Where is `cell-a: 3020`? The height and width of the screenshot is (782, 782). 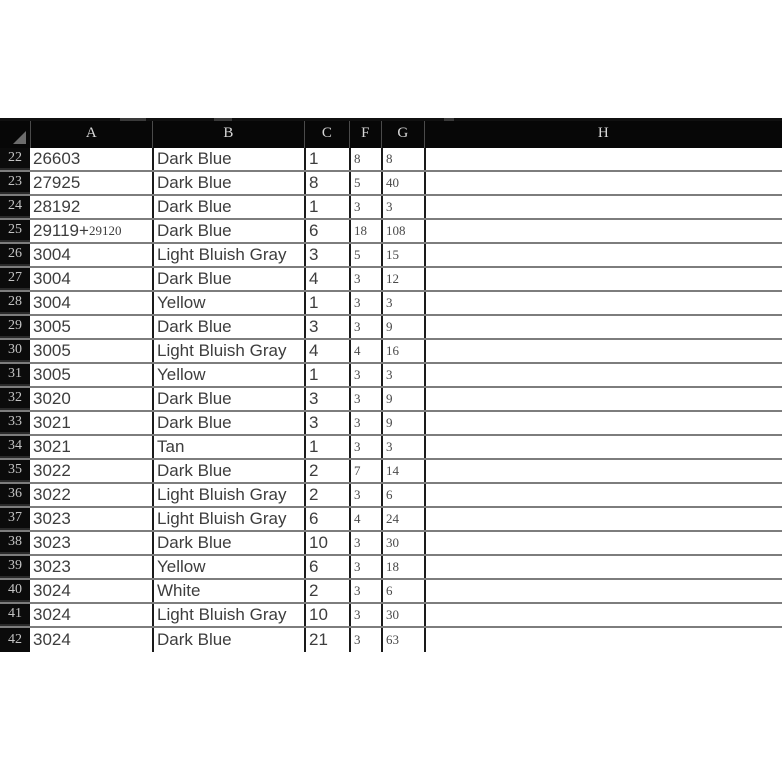 cell-a: 3020 is located at coordinates (91, 399).